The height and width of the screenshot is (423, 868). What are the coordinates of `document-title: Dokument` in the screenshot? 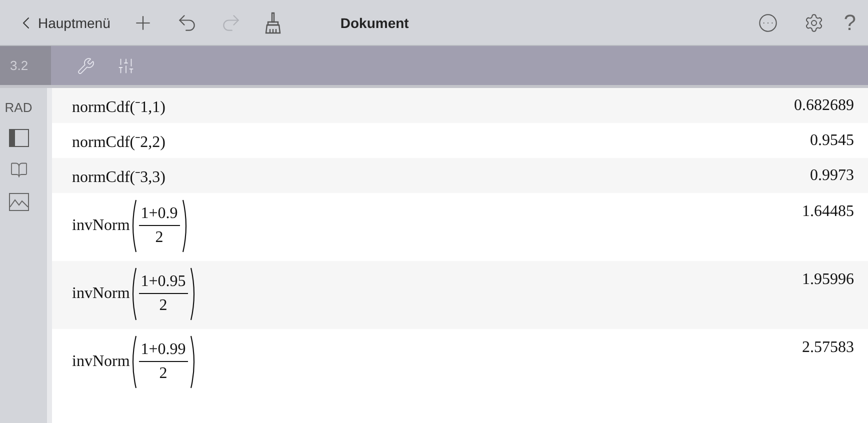 It's located at (375, 22).